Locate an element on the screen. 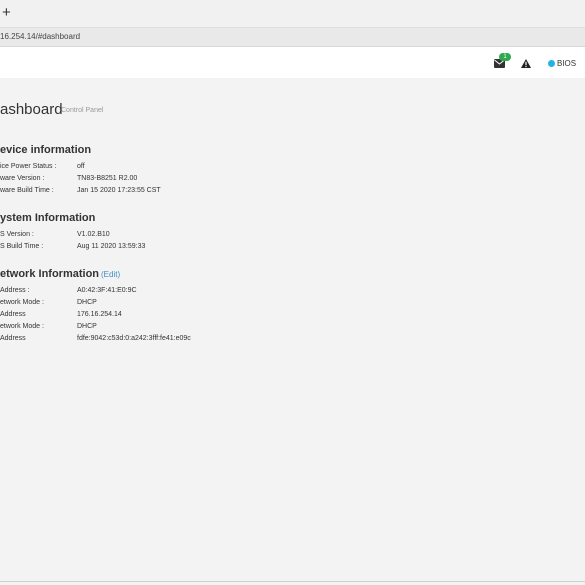 The height and width of the screenshot is (585, 585). network-info-title: etwork Information (Edit) is located at coordinates (60, 274).